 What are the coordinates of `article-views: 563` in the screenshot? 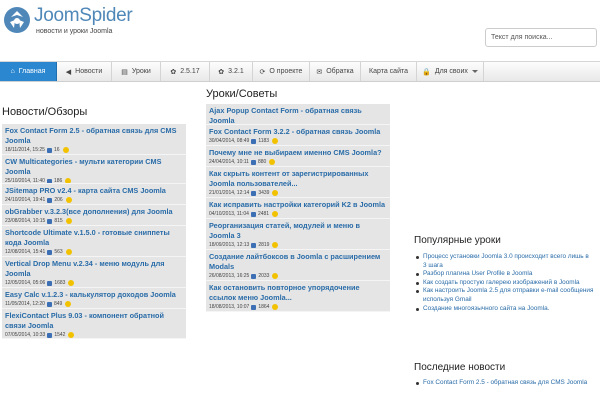 It's located at (58, 252).